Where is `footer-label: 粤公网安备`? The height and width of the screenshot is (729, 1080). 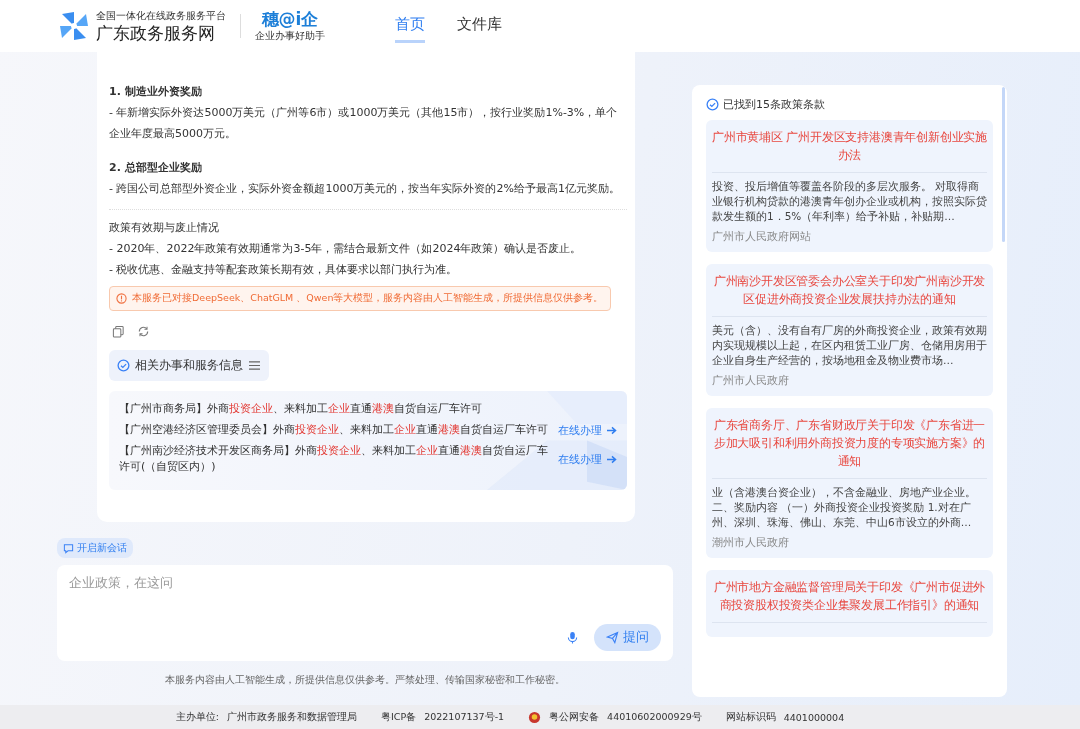
footer-label: 粤公网安备 is located at coordinates (574, 717).